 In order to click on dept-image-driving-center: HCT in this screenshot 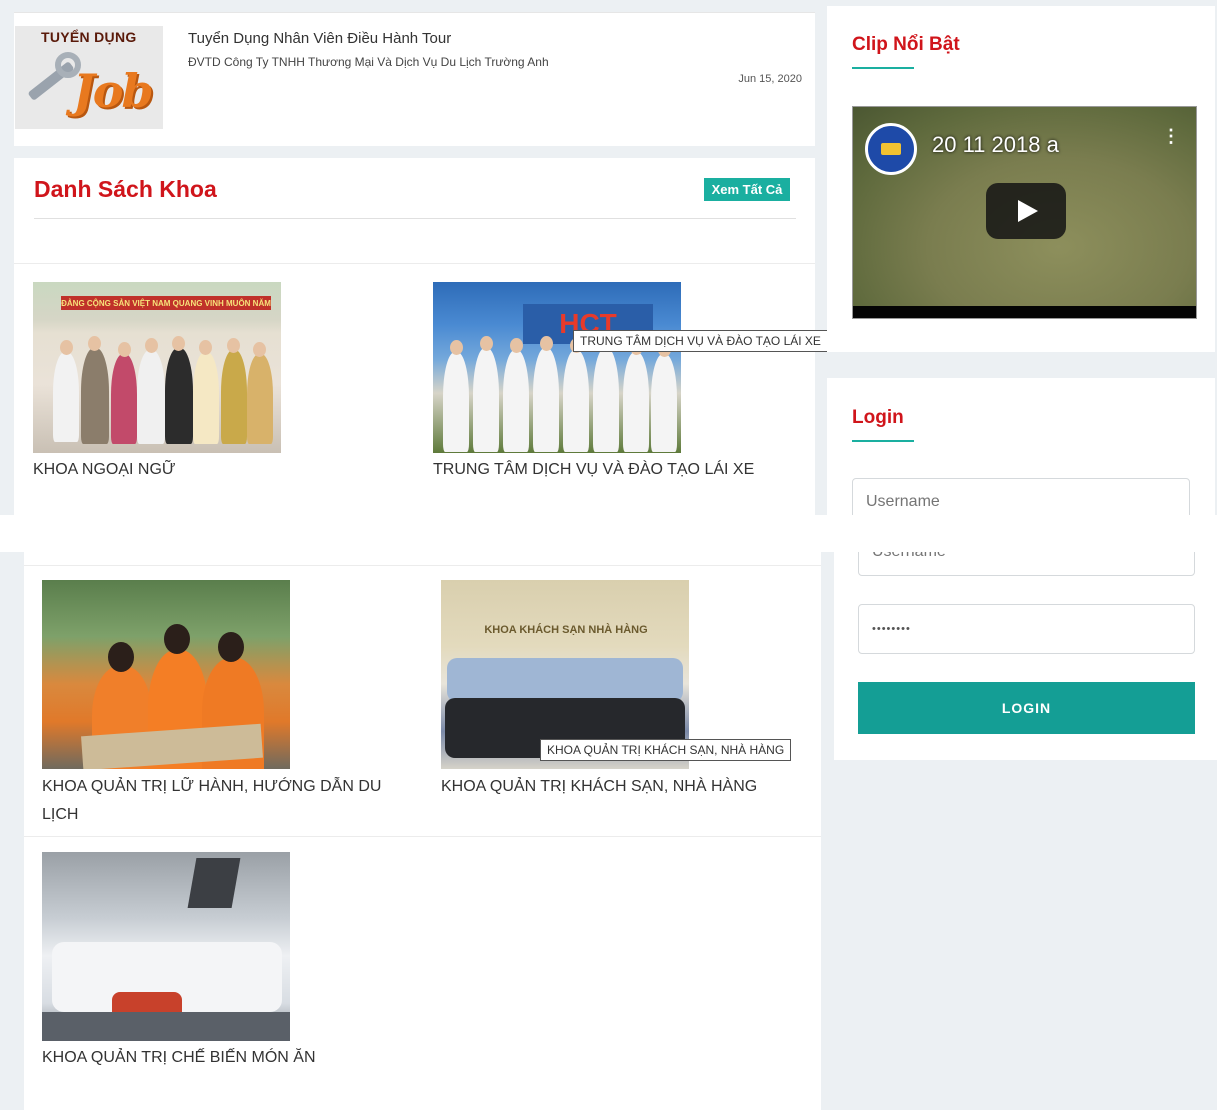, I will do `click(557, 367)`.